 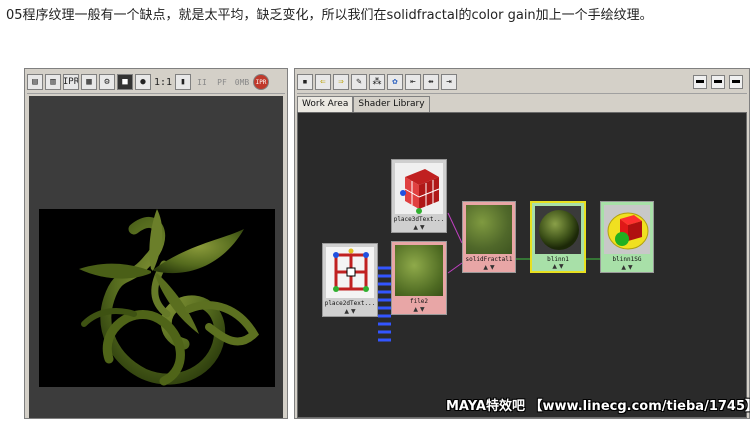 I want to click on layout-split-icon, so click(x=736, y=82).